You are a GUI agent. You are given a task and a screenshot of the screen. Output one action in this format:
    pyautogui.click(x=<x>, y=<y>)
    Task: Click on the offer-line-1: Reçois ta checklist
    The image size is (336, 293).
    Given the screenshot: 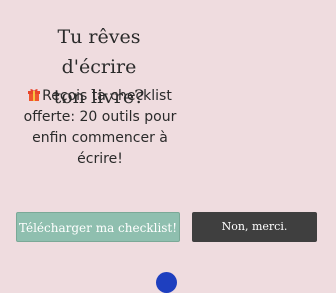 What is the action you would take?
    pyautogui.click(x=107, y=96)
    